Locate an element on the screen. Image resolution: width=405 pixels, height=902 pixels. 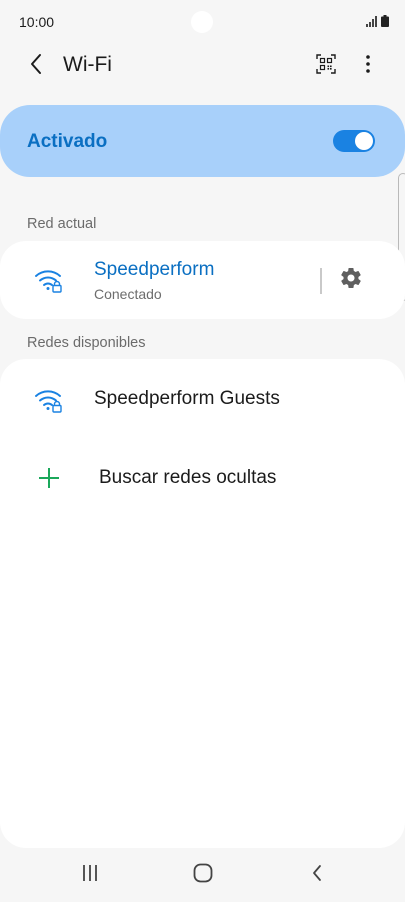
add-hidden-network-item: Buscar redes ocultas is located at coordinates (202, 479).